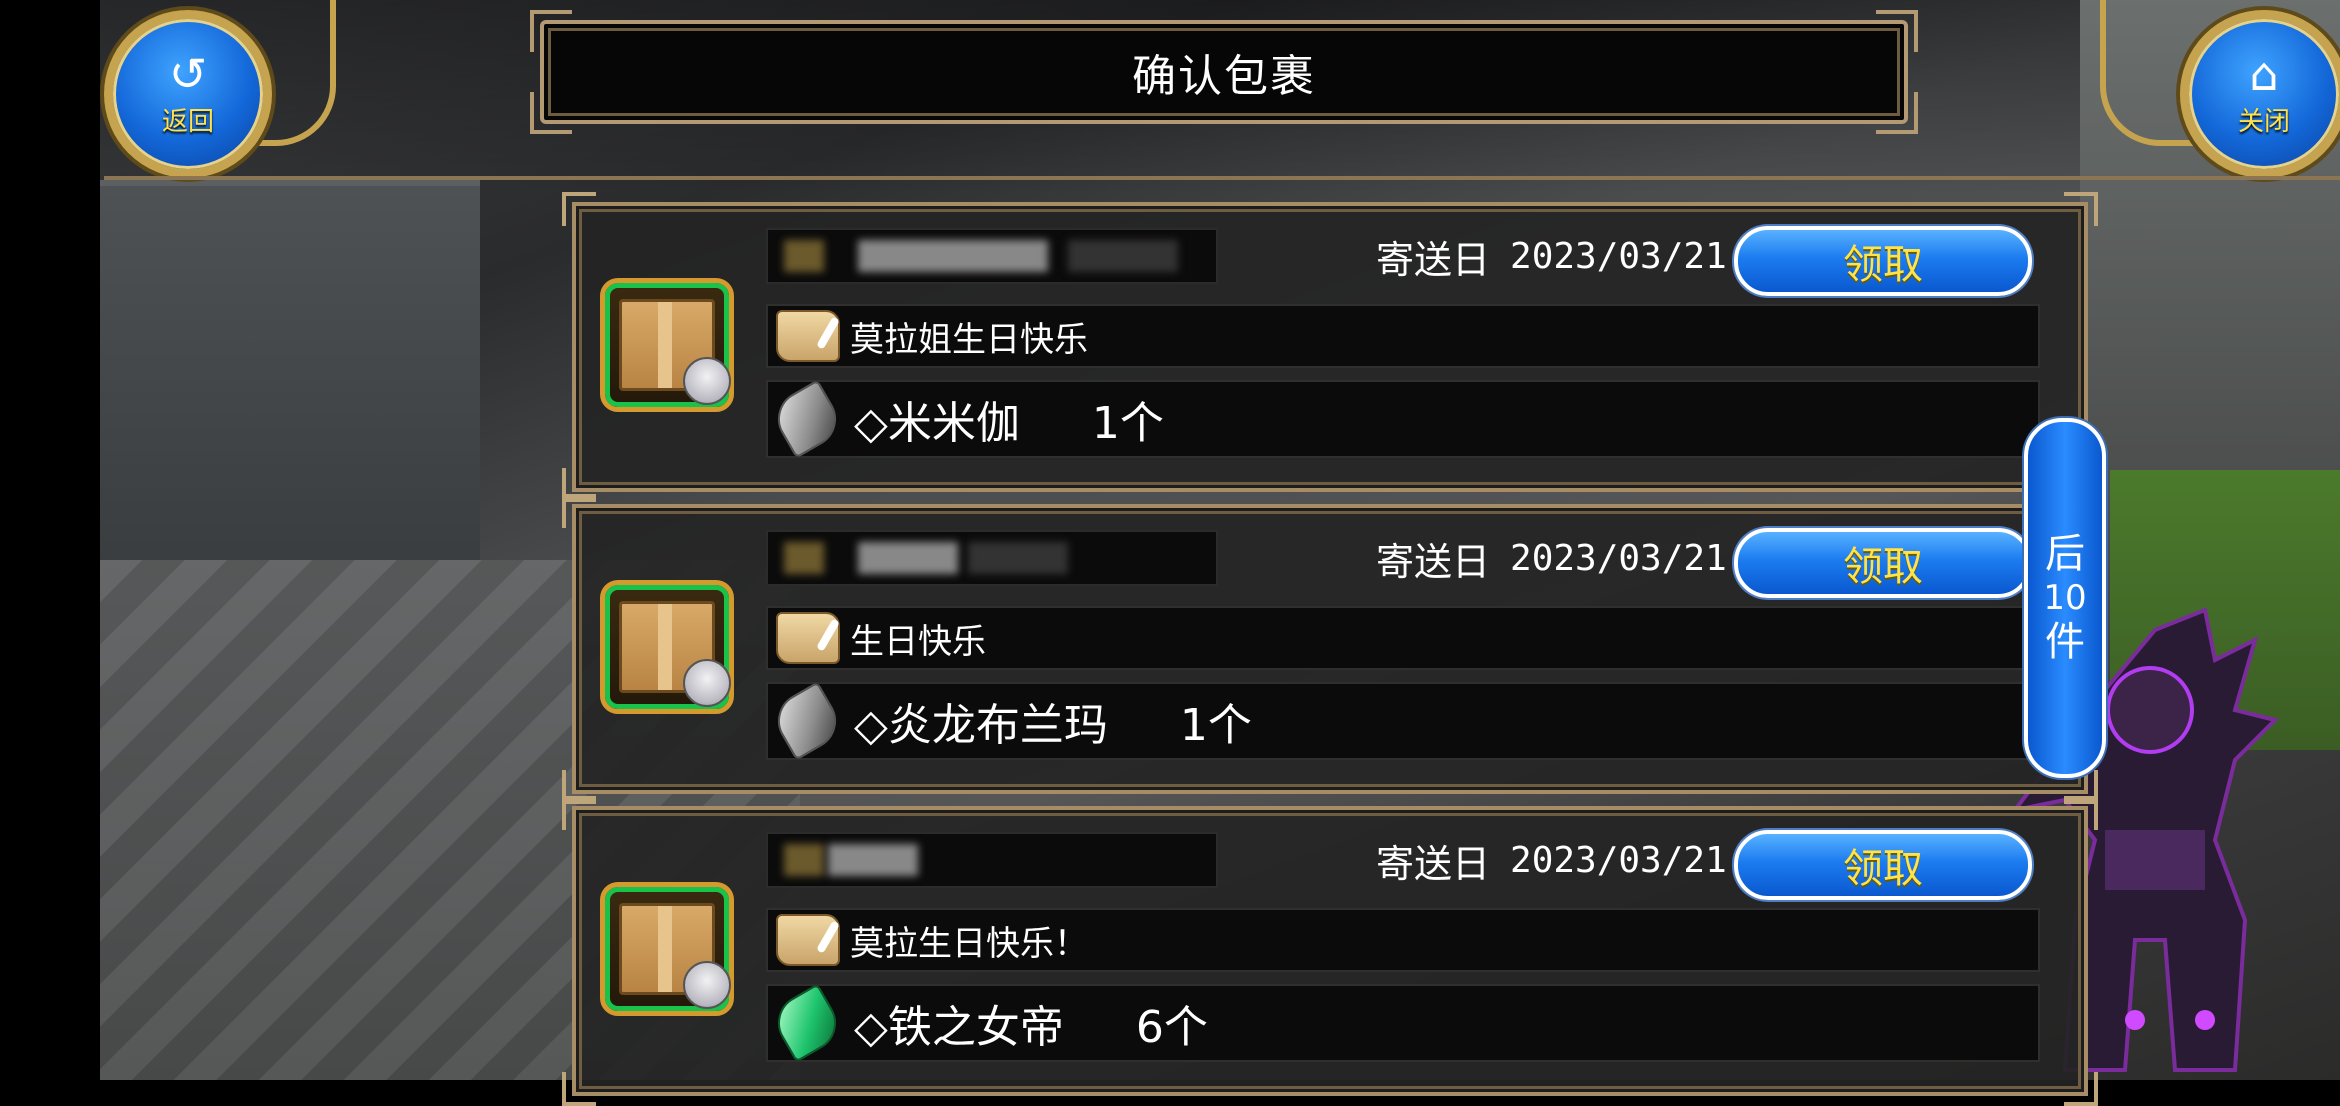 Image resolution: width=2340 pixels, height=1106 pixels. What do you see at coordinates (969, 943) in the screenshot?
I see `message-text: 莫拉生日快乐！` at bounding box center [969, 943].